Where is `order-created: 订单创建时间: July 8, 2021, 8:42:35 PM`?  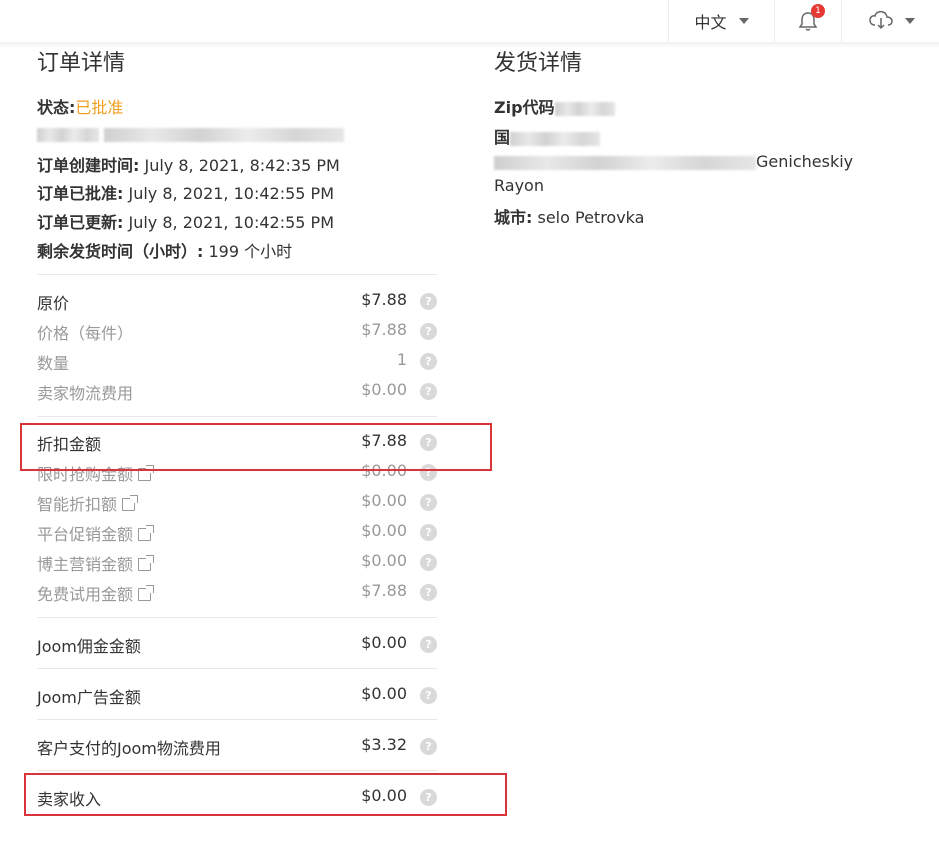
order-created: 订单创建时间: July 8, 2021, 8:42:35 PM is located at coordinates (188, 165).